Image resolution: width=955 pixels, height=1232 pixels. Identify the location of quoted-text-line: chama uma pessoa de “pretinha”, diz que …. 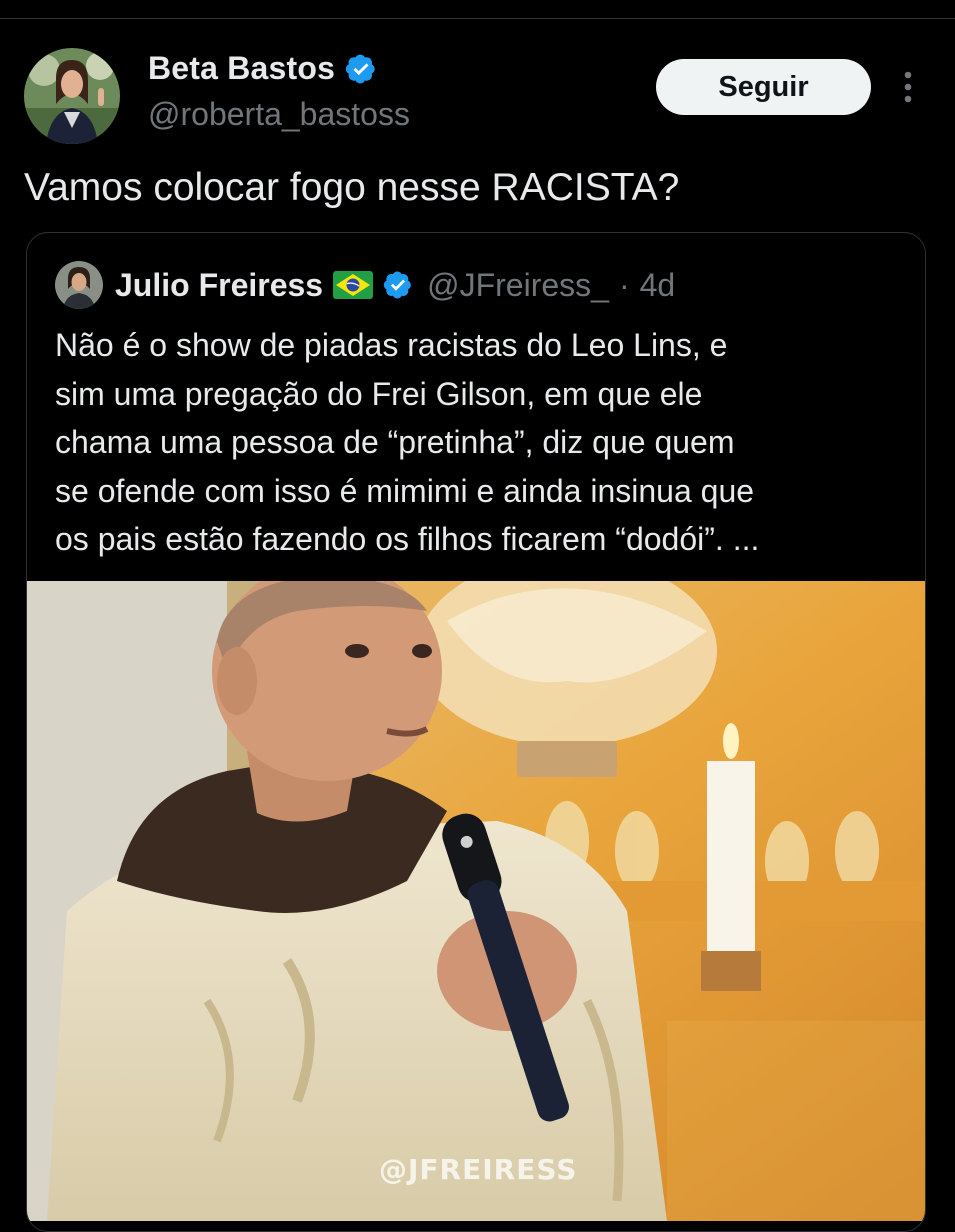
(395, 442).